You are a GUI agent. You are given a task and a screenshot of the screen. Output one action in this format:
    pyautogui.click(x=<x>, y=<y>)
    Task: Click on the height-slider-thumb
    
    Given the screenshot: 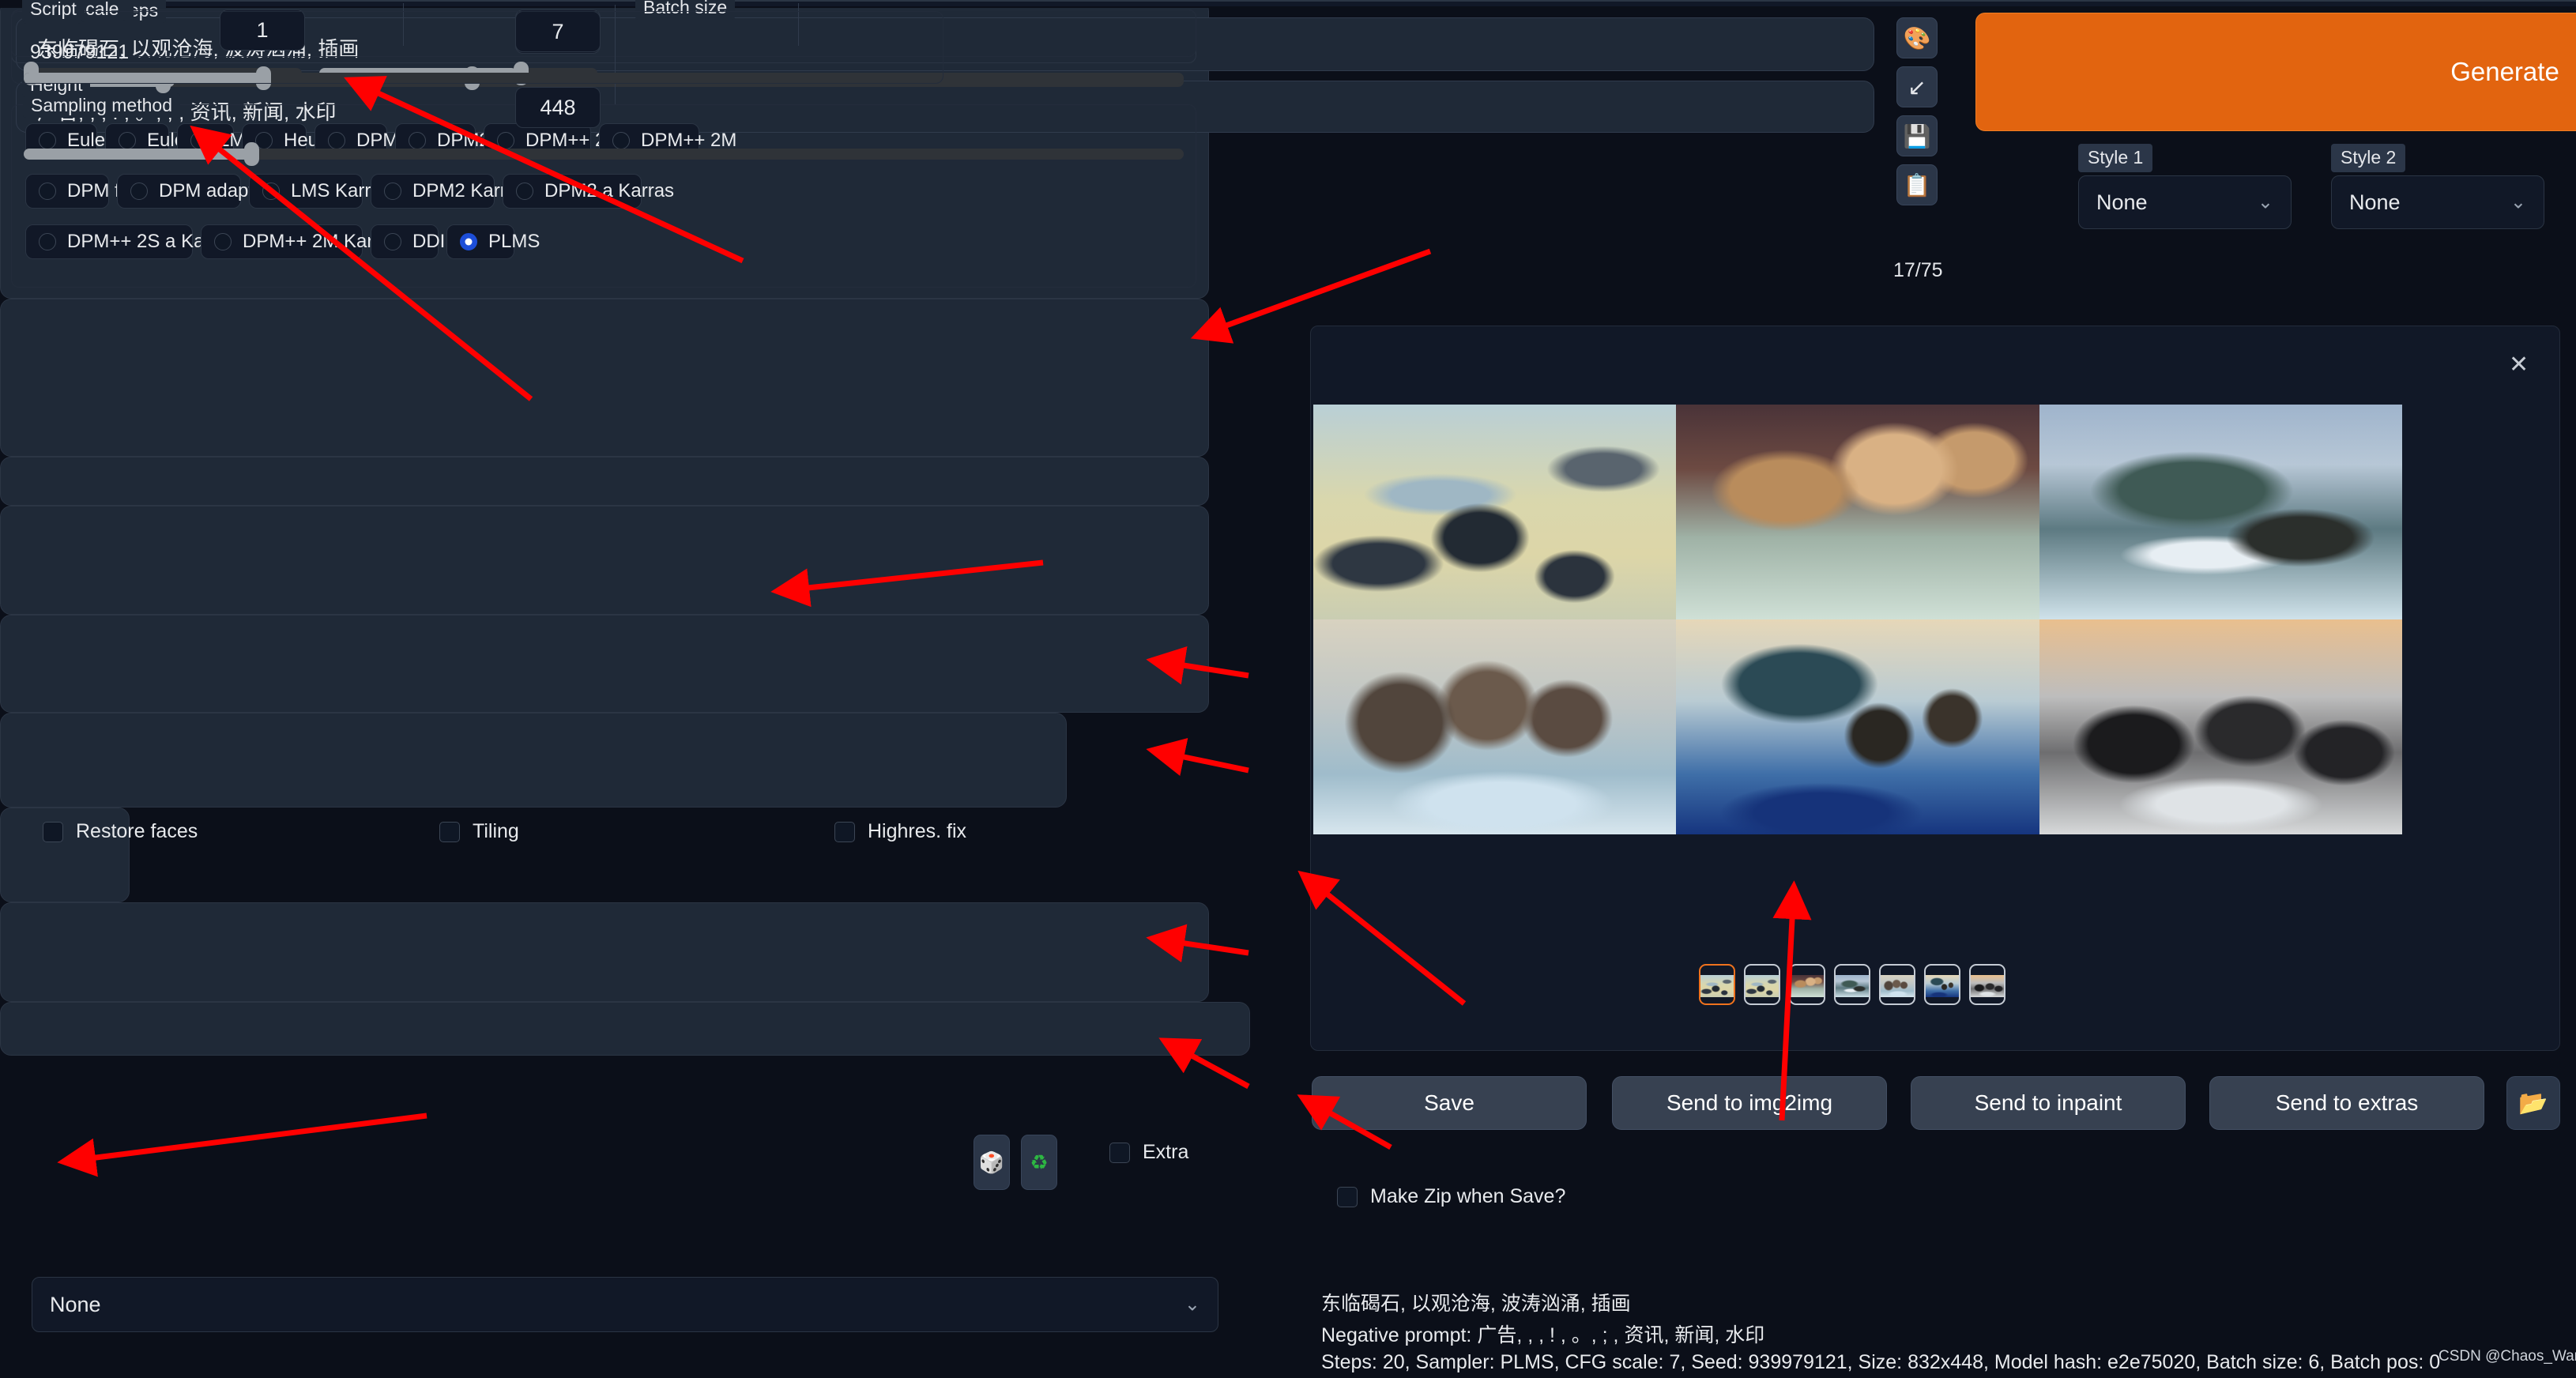 What is the action you would take?
    pyautogui.click(x=251, y=154)
    